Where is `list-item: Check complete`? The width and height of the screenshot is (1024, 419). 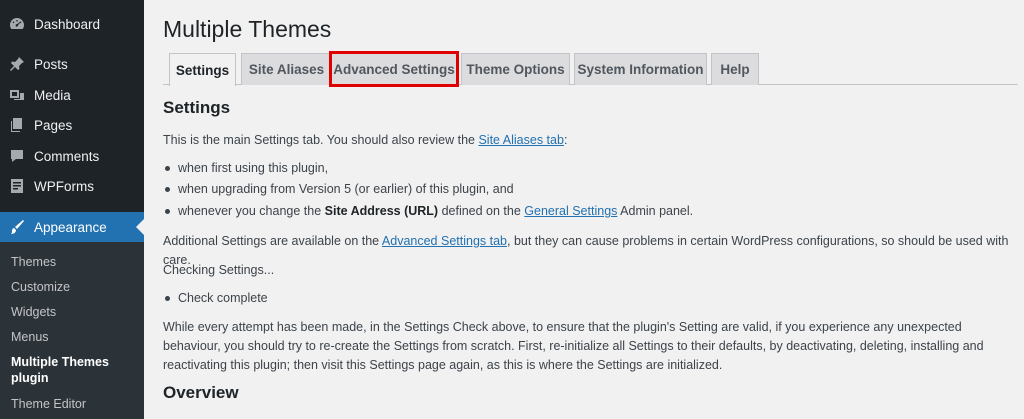
list-item: Check complete is located at coordinates (215, 298).